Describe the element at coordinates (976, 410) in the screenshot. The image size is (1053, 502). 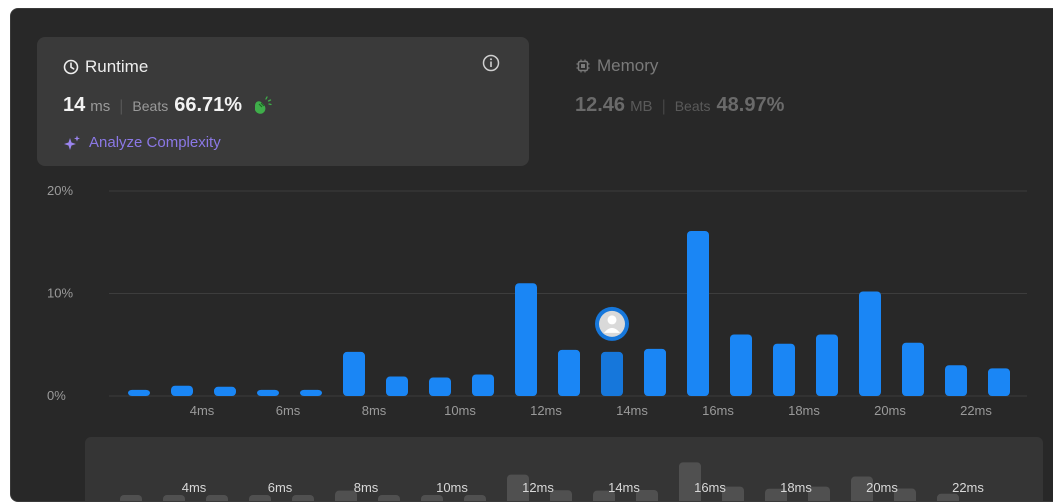
I see `x-tick-label: 22ms` at that location.